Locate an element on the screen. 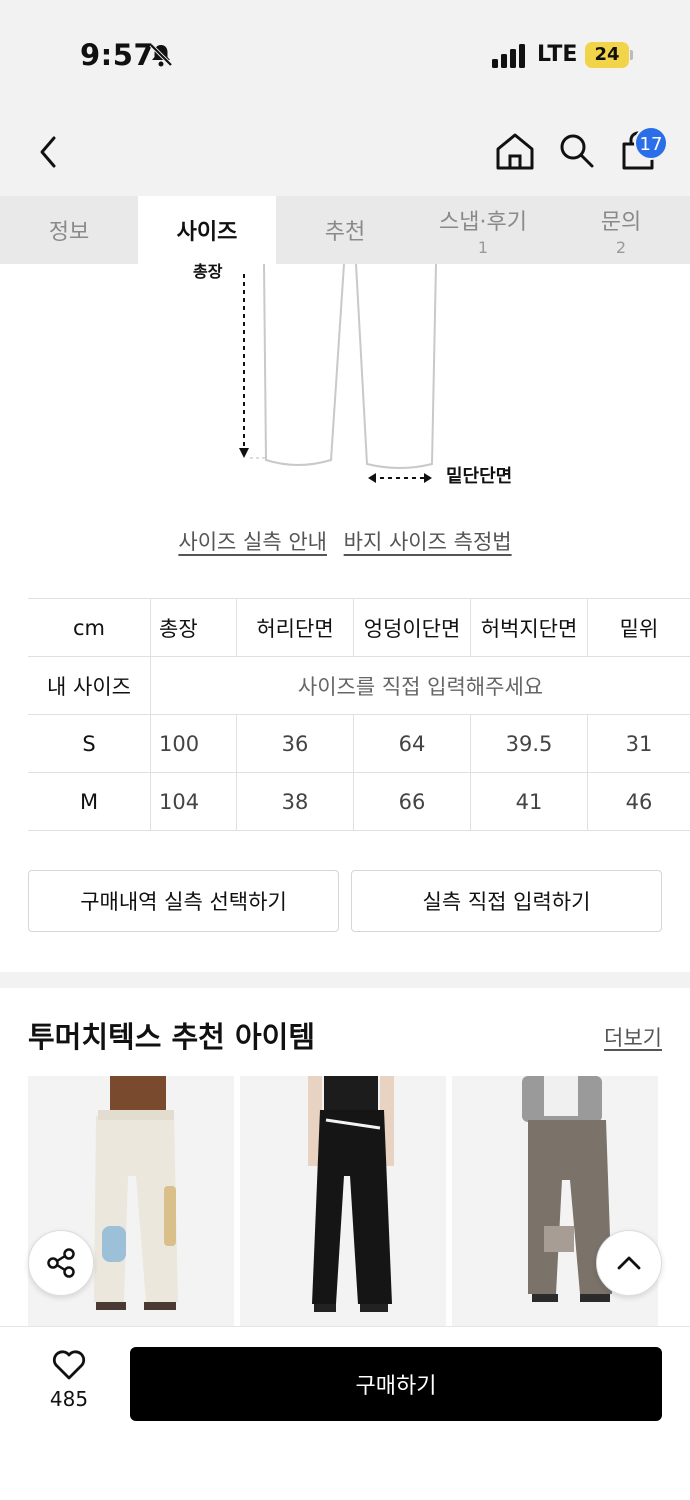  share-icon is located at coordinates (61, 1263).